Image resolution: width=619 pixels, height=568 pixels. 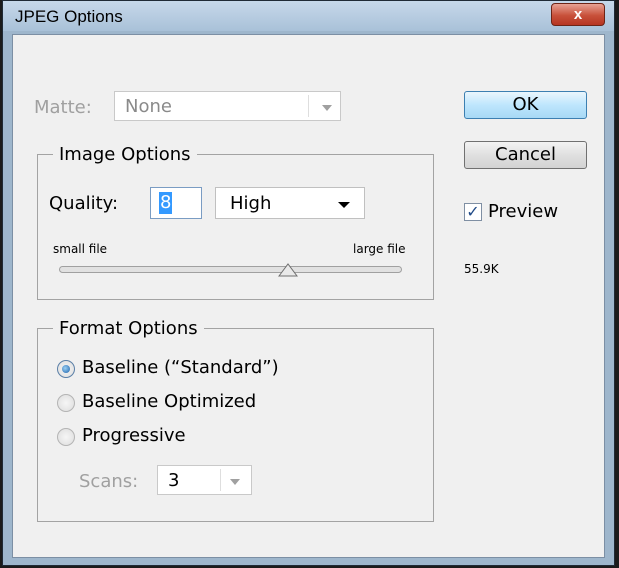 What do you see at coordinates (525, 105) in the screenshot?
I see `ok-button: OK` at bounding box center [525, 105].